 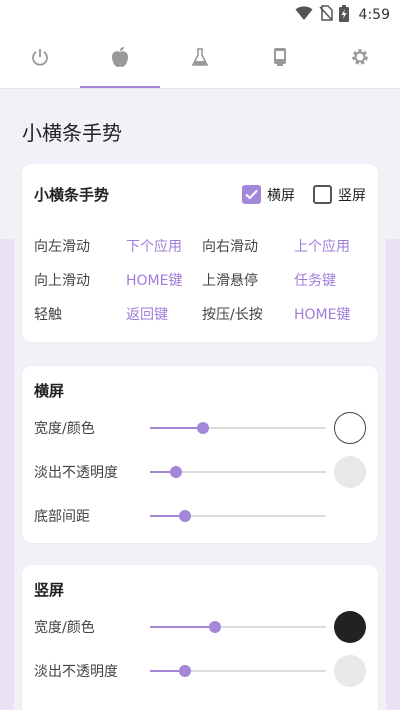 What do you see at coordinates (232, 315) in the screenshot?
I see `gesture-label: 按压/长按` at bounding box center [232, 315].